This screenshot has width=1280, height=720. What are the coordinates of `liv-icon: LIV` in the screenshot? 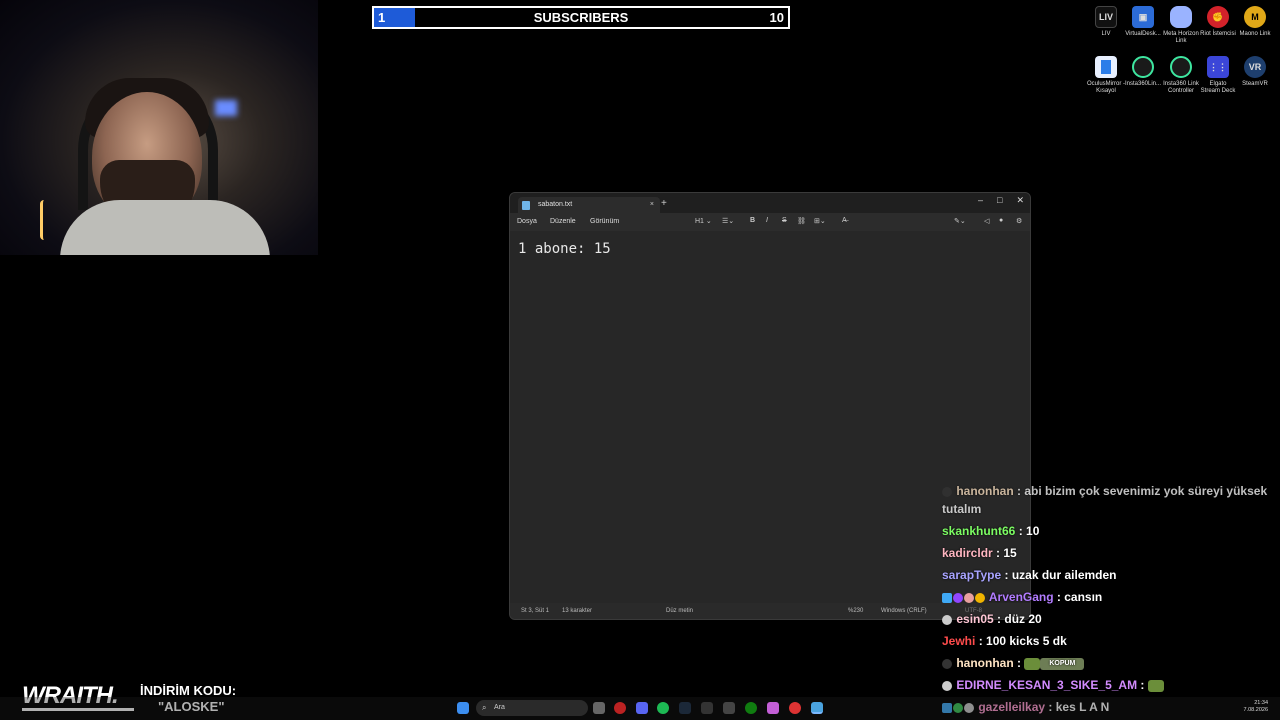 It's located at (1106, 17).